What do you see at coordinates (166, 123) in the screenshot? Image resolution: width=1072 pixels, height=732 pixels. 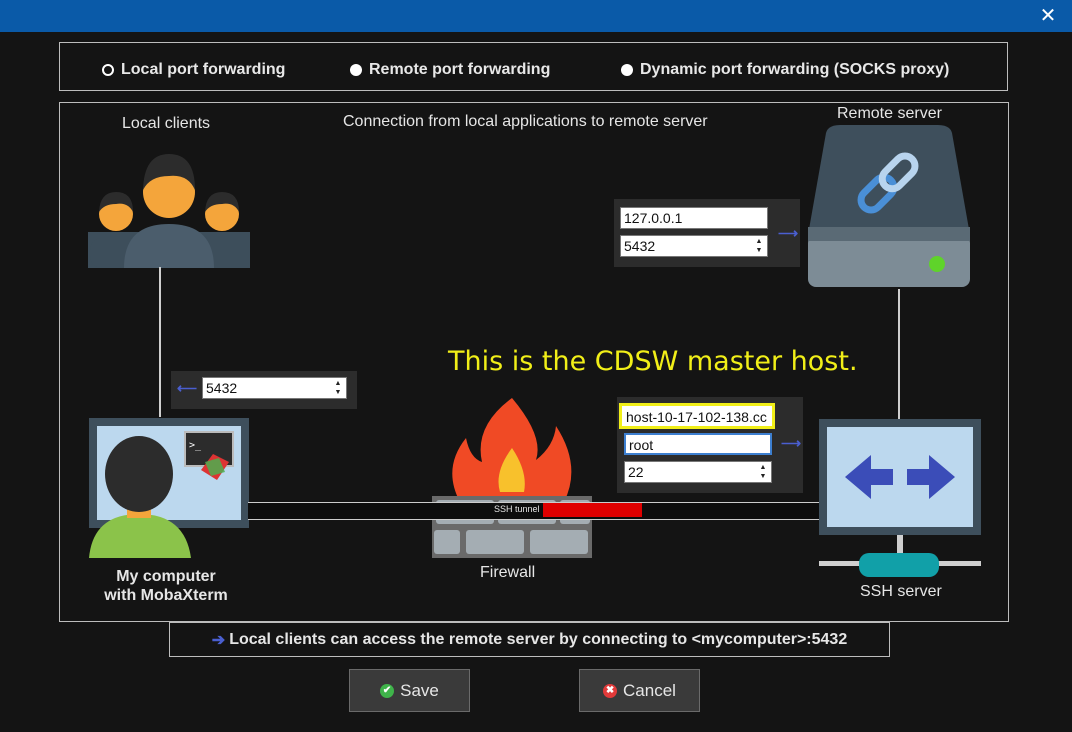 I see `local-clients-label: Local clients` at bounding box center [166, 123].